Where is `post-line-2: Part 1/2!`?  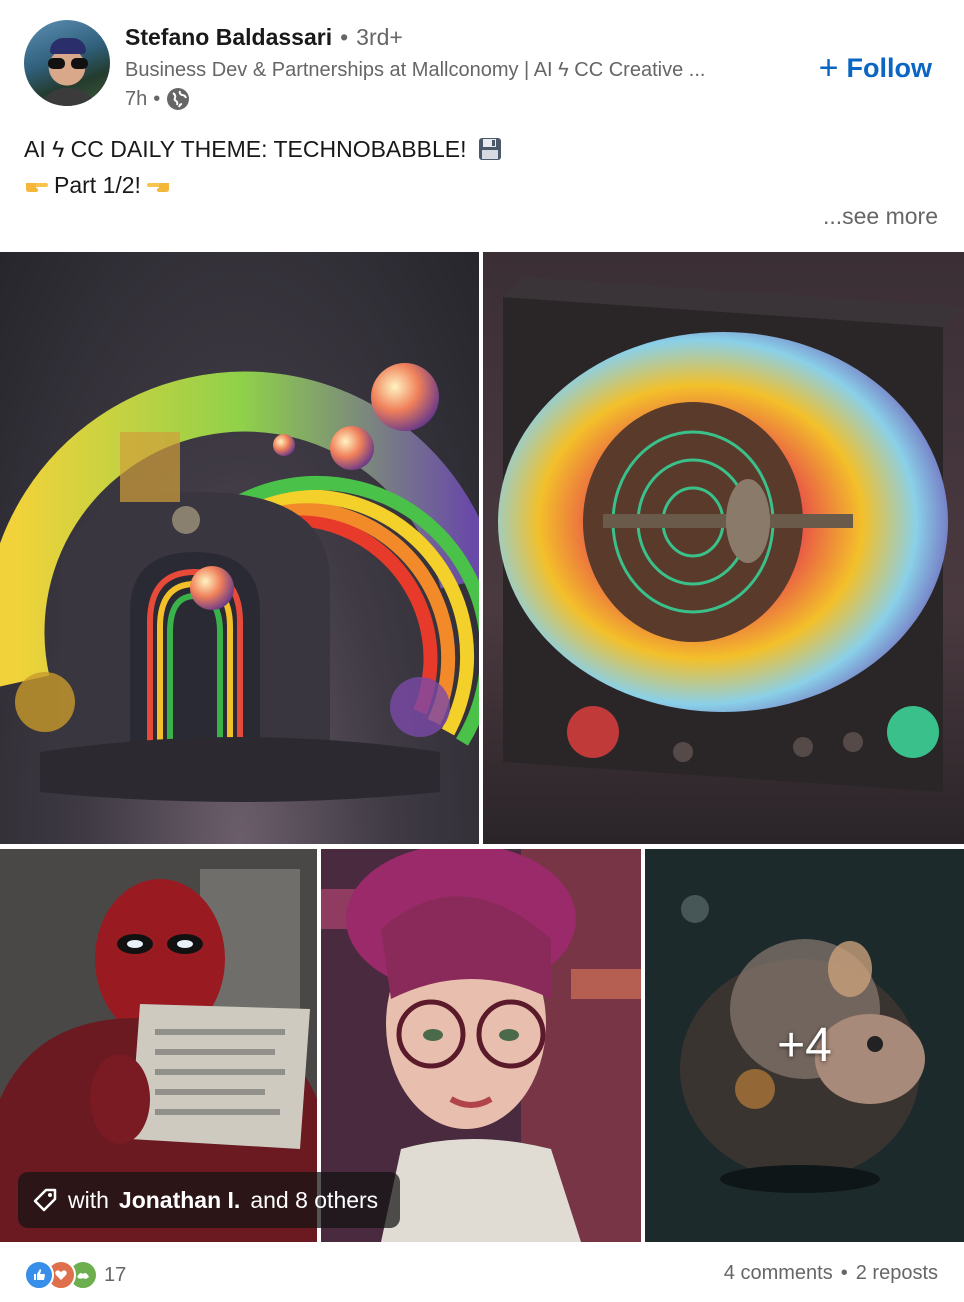 post-line-2: Part 1/2! is located at coordinates (263, 185).